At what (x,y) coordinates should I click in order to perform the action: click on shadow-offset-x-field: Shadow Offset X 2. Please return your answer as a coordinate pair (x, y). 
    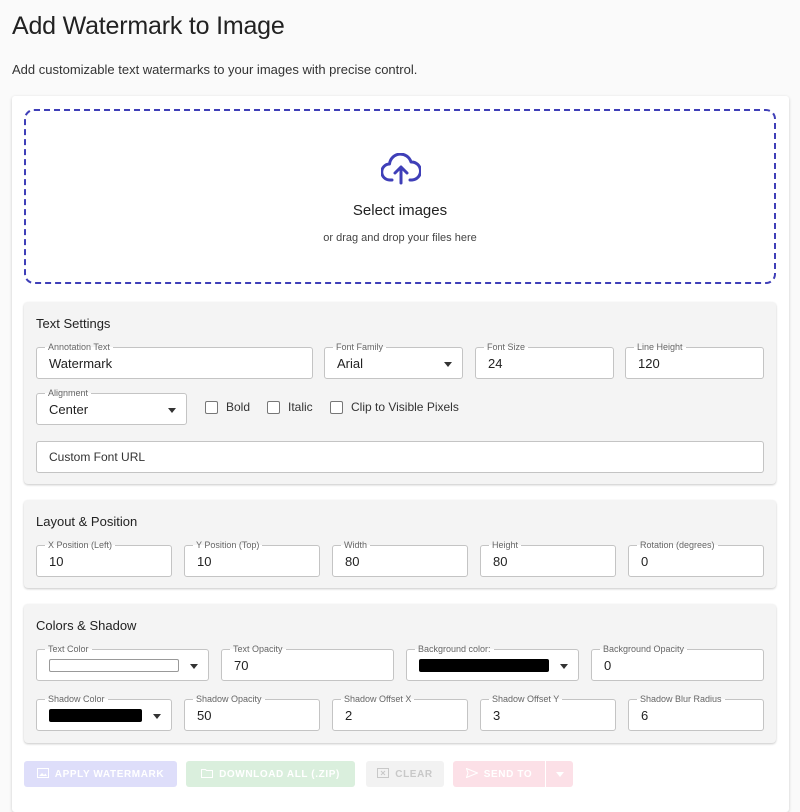
    Looking at the image, I should click on (400, 712).